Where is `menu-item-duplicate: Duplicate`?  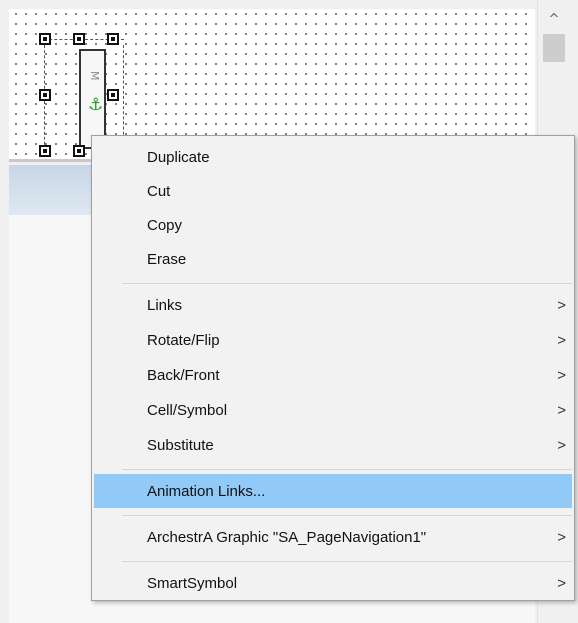
menu-item-duplicate: Duplicate is located at coordinates (333, 157).